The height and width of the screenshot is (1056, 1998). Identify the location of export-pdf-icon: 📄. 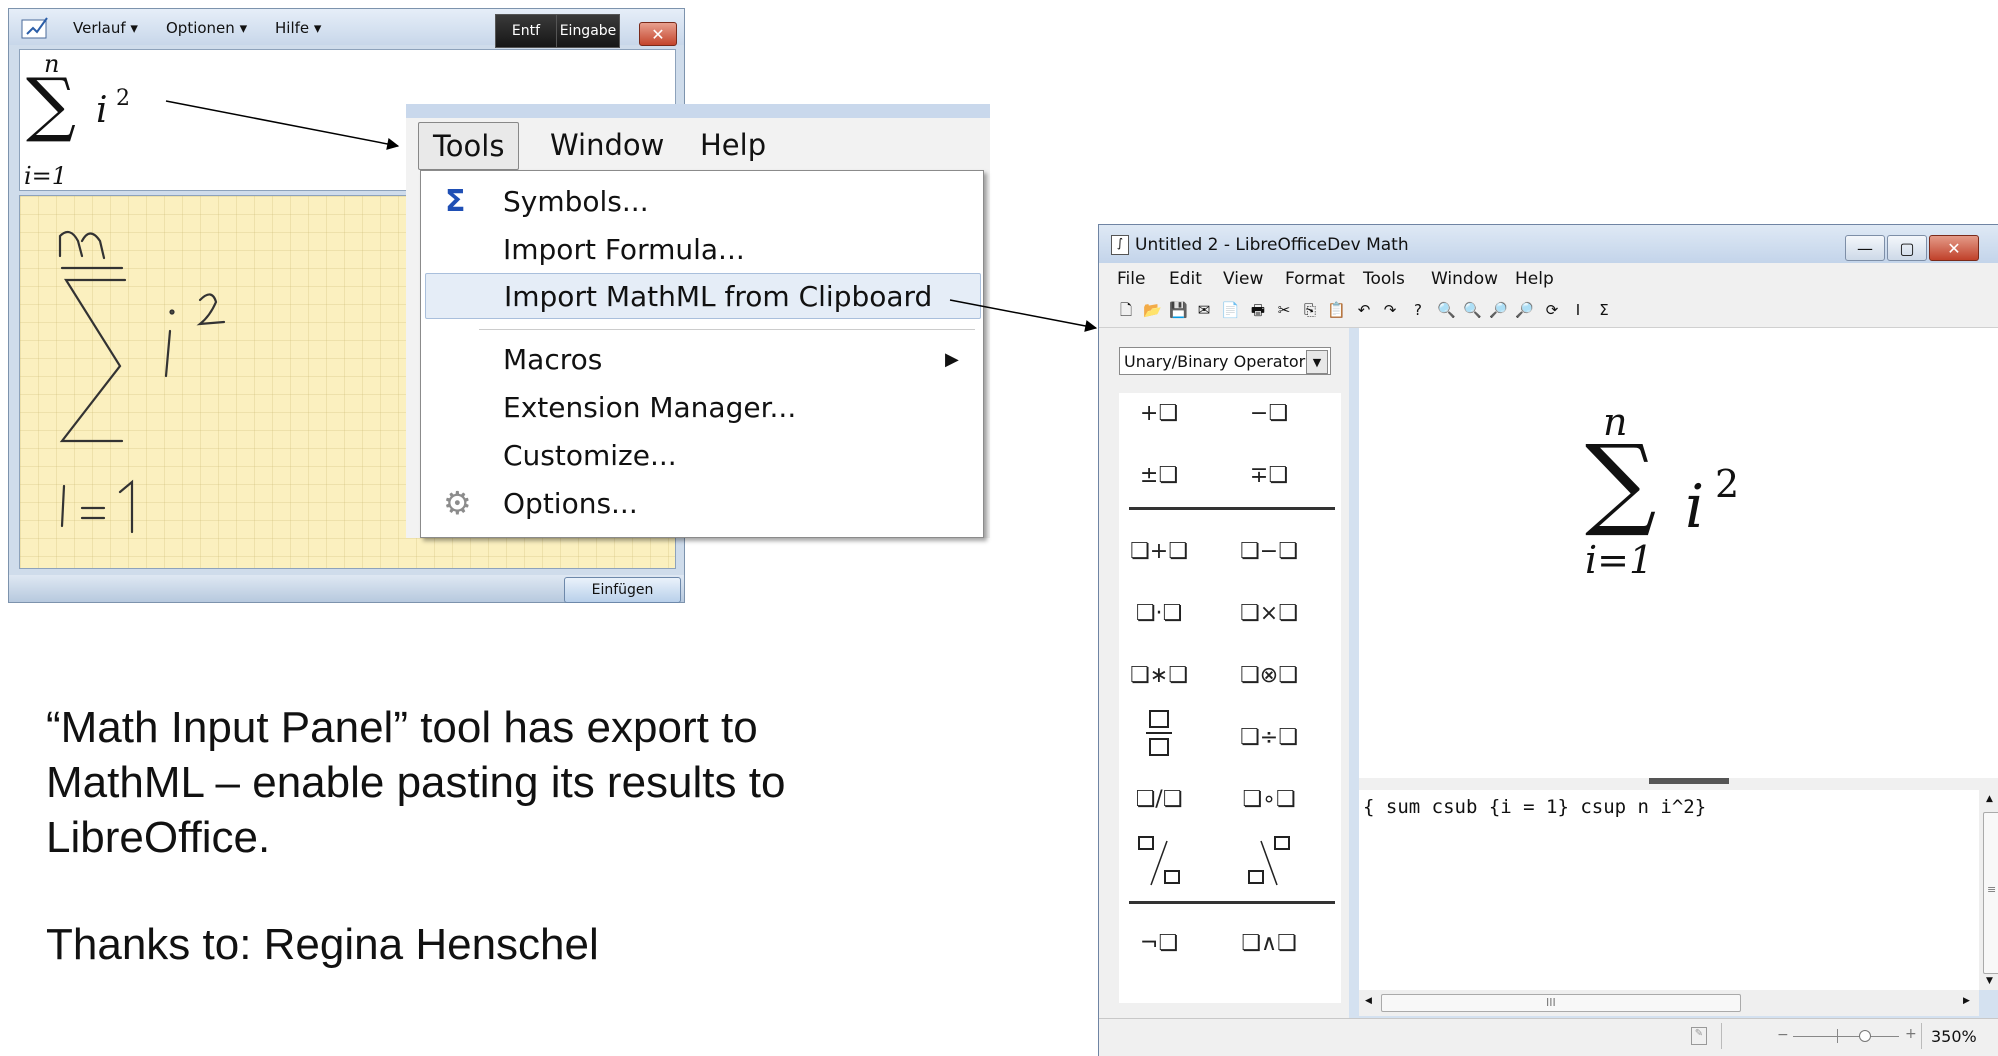
(1230, 310).